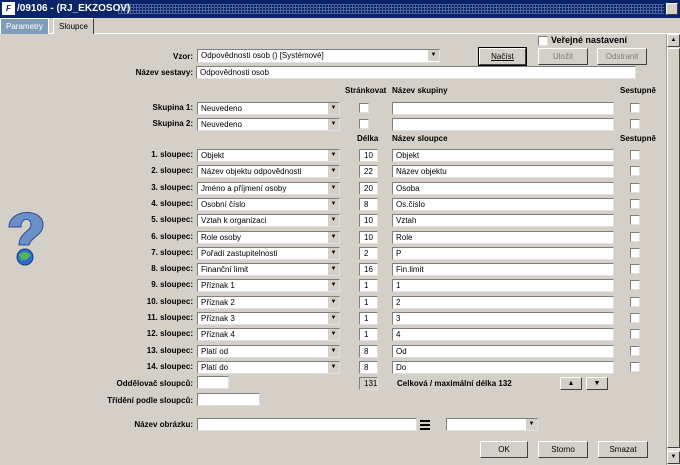 Image resolution: width=680 pixels, height=465 pixels. What do you see at coordinates (597, 383) in the screenshot?
I see `arrow-down-icon: ▼` at bounding box center [597, 383].